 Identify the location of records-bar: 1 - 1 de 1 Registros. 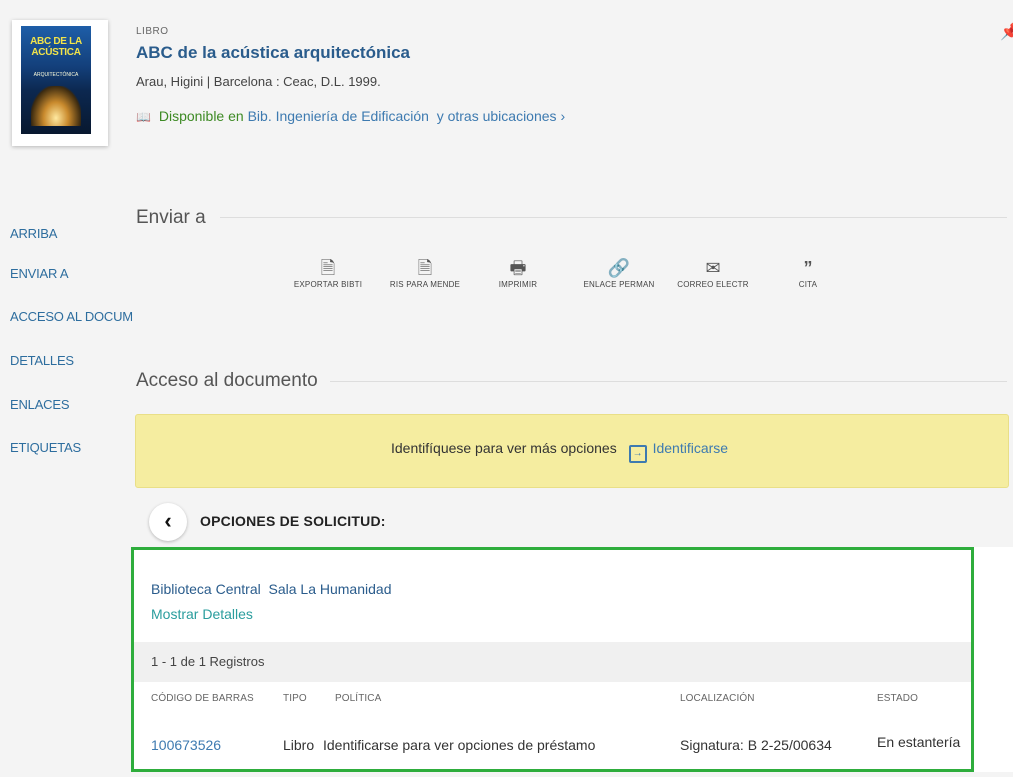
(552, 662).